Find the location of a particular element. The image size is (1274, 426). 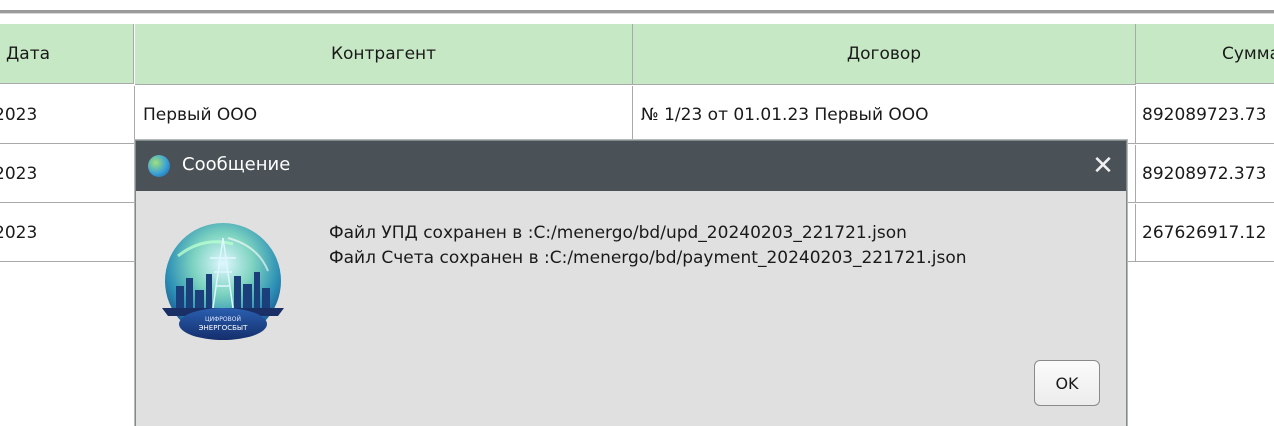

logo-text-line1: ЦИФРОВОЙ is located at coordinates (223, 319).